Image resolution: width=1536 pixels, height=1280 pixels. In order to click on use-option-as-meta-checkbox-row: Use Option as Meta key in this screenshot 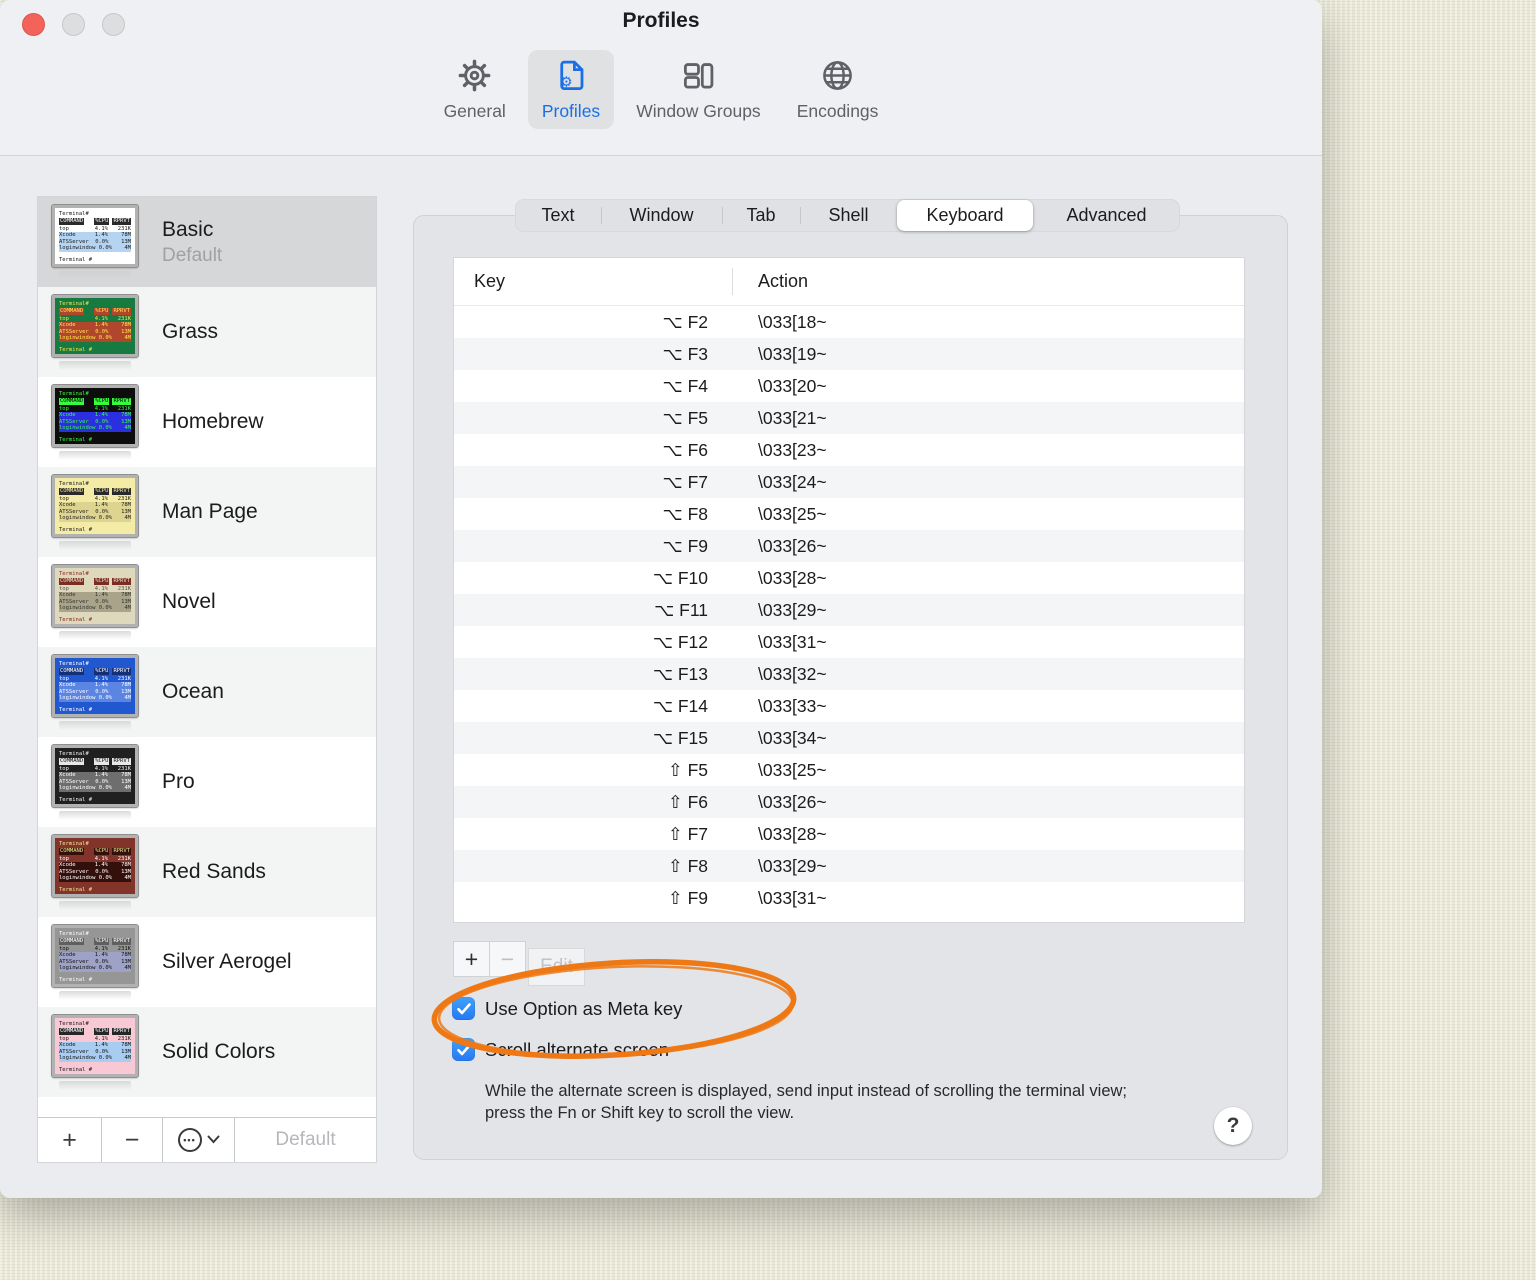, I will do `click(567, 1008)`.